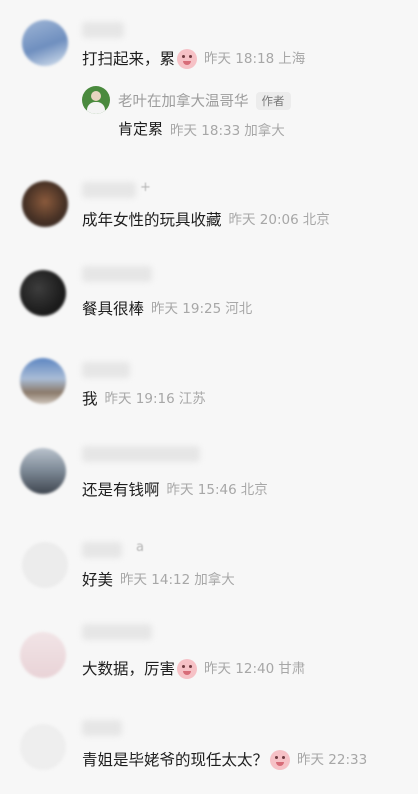 This screenshot has height=794, width=418. I want to click on comment-location: 江苏, so click(192, 399).